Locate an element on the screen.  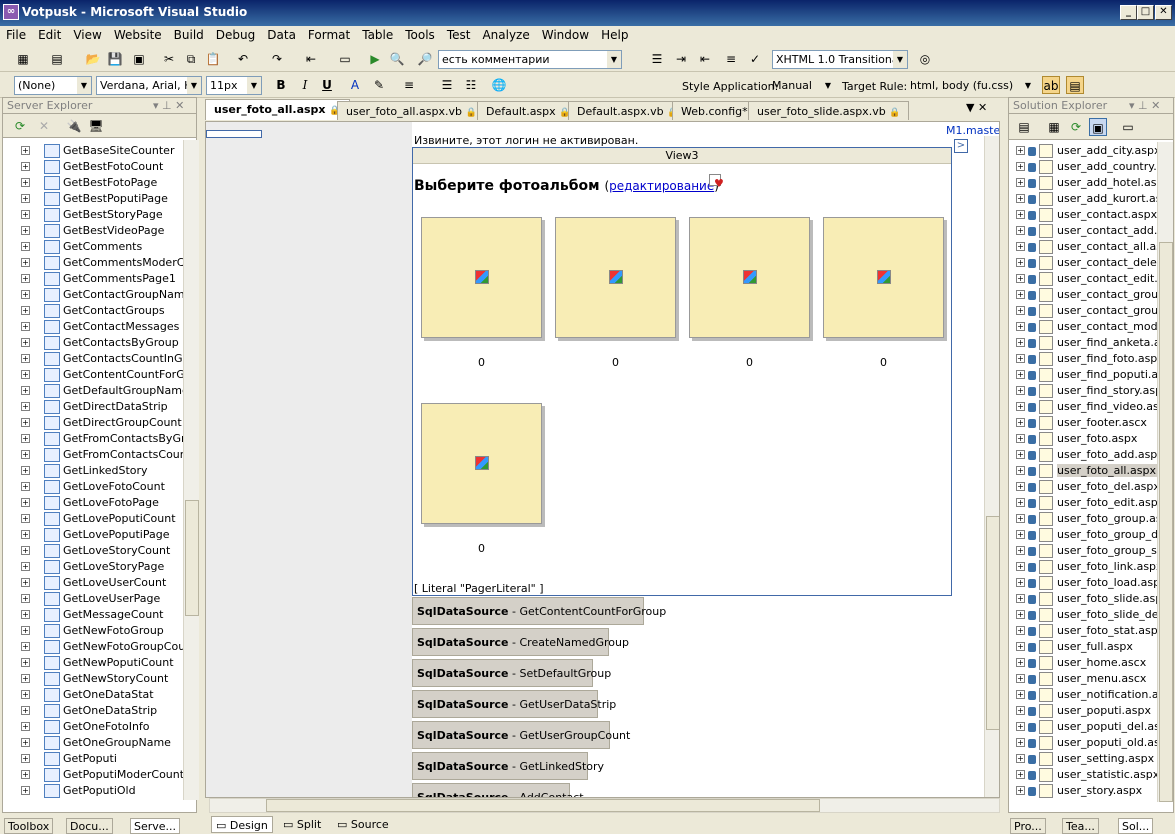
file-item: + user_contact_edit.as is located at coordinates (1083, 279).